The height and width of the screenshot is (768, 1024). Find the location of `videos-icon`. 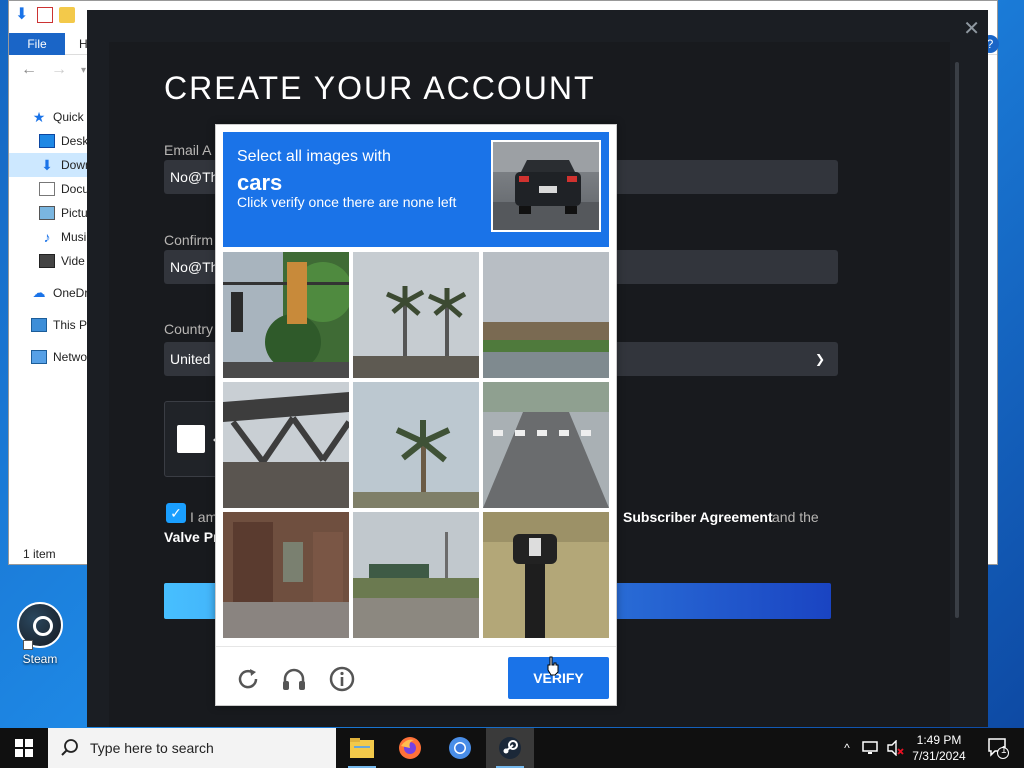

videos-icon is located at coordinates (47, 261).